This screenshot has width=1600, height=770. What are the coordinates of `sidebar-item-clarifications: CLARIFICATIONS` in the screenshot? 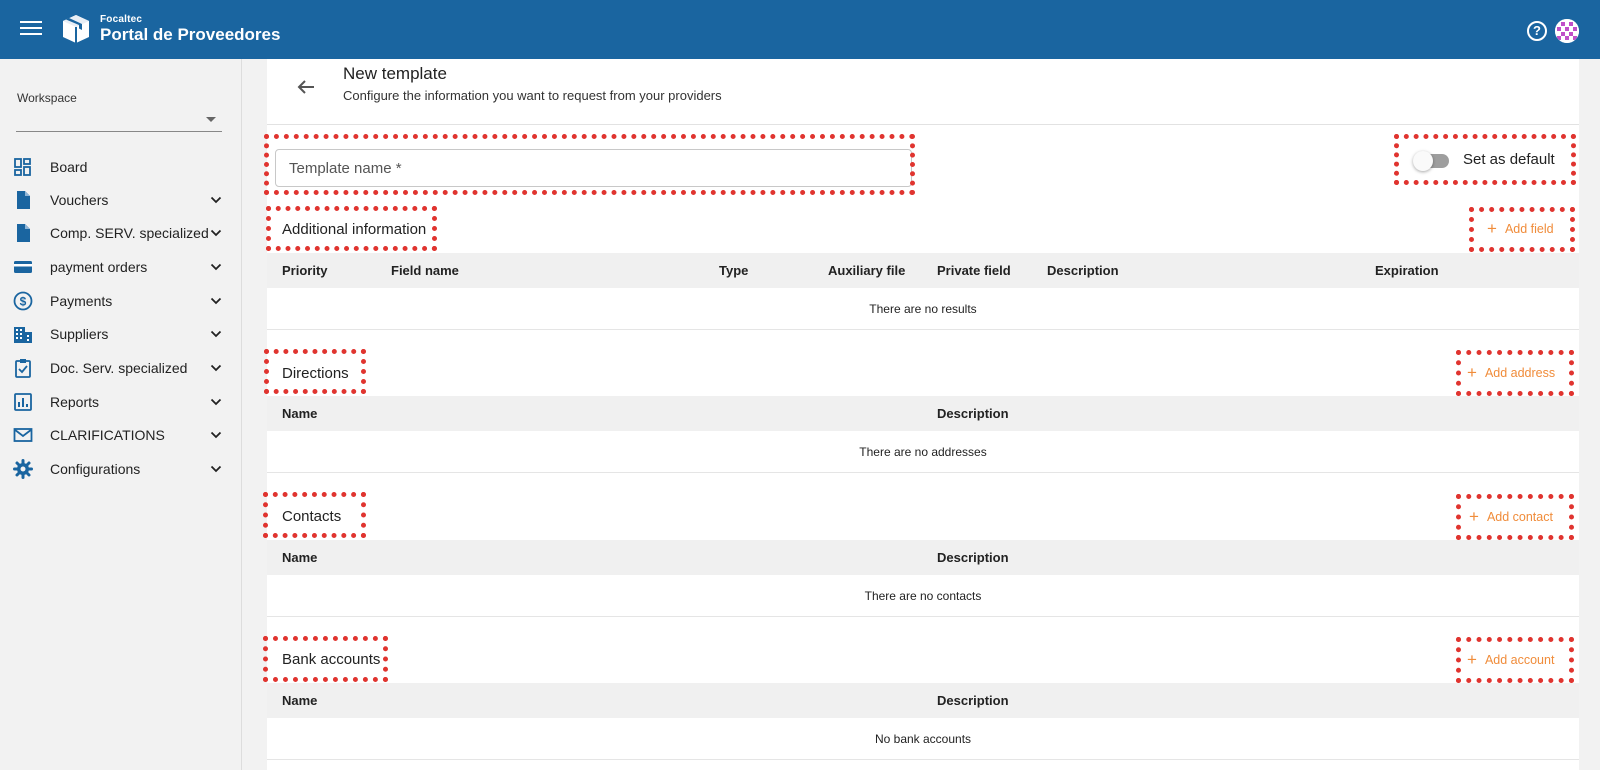 It's located at (121, 435).